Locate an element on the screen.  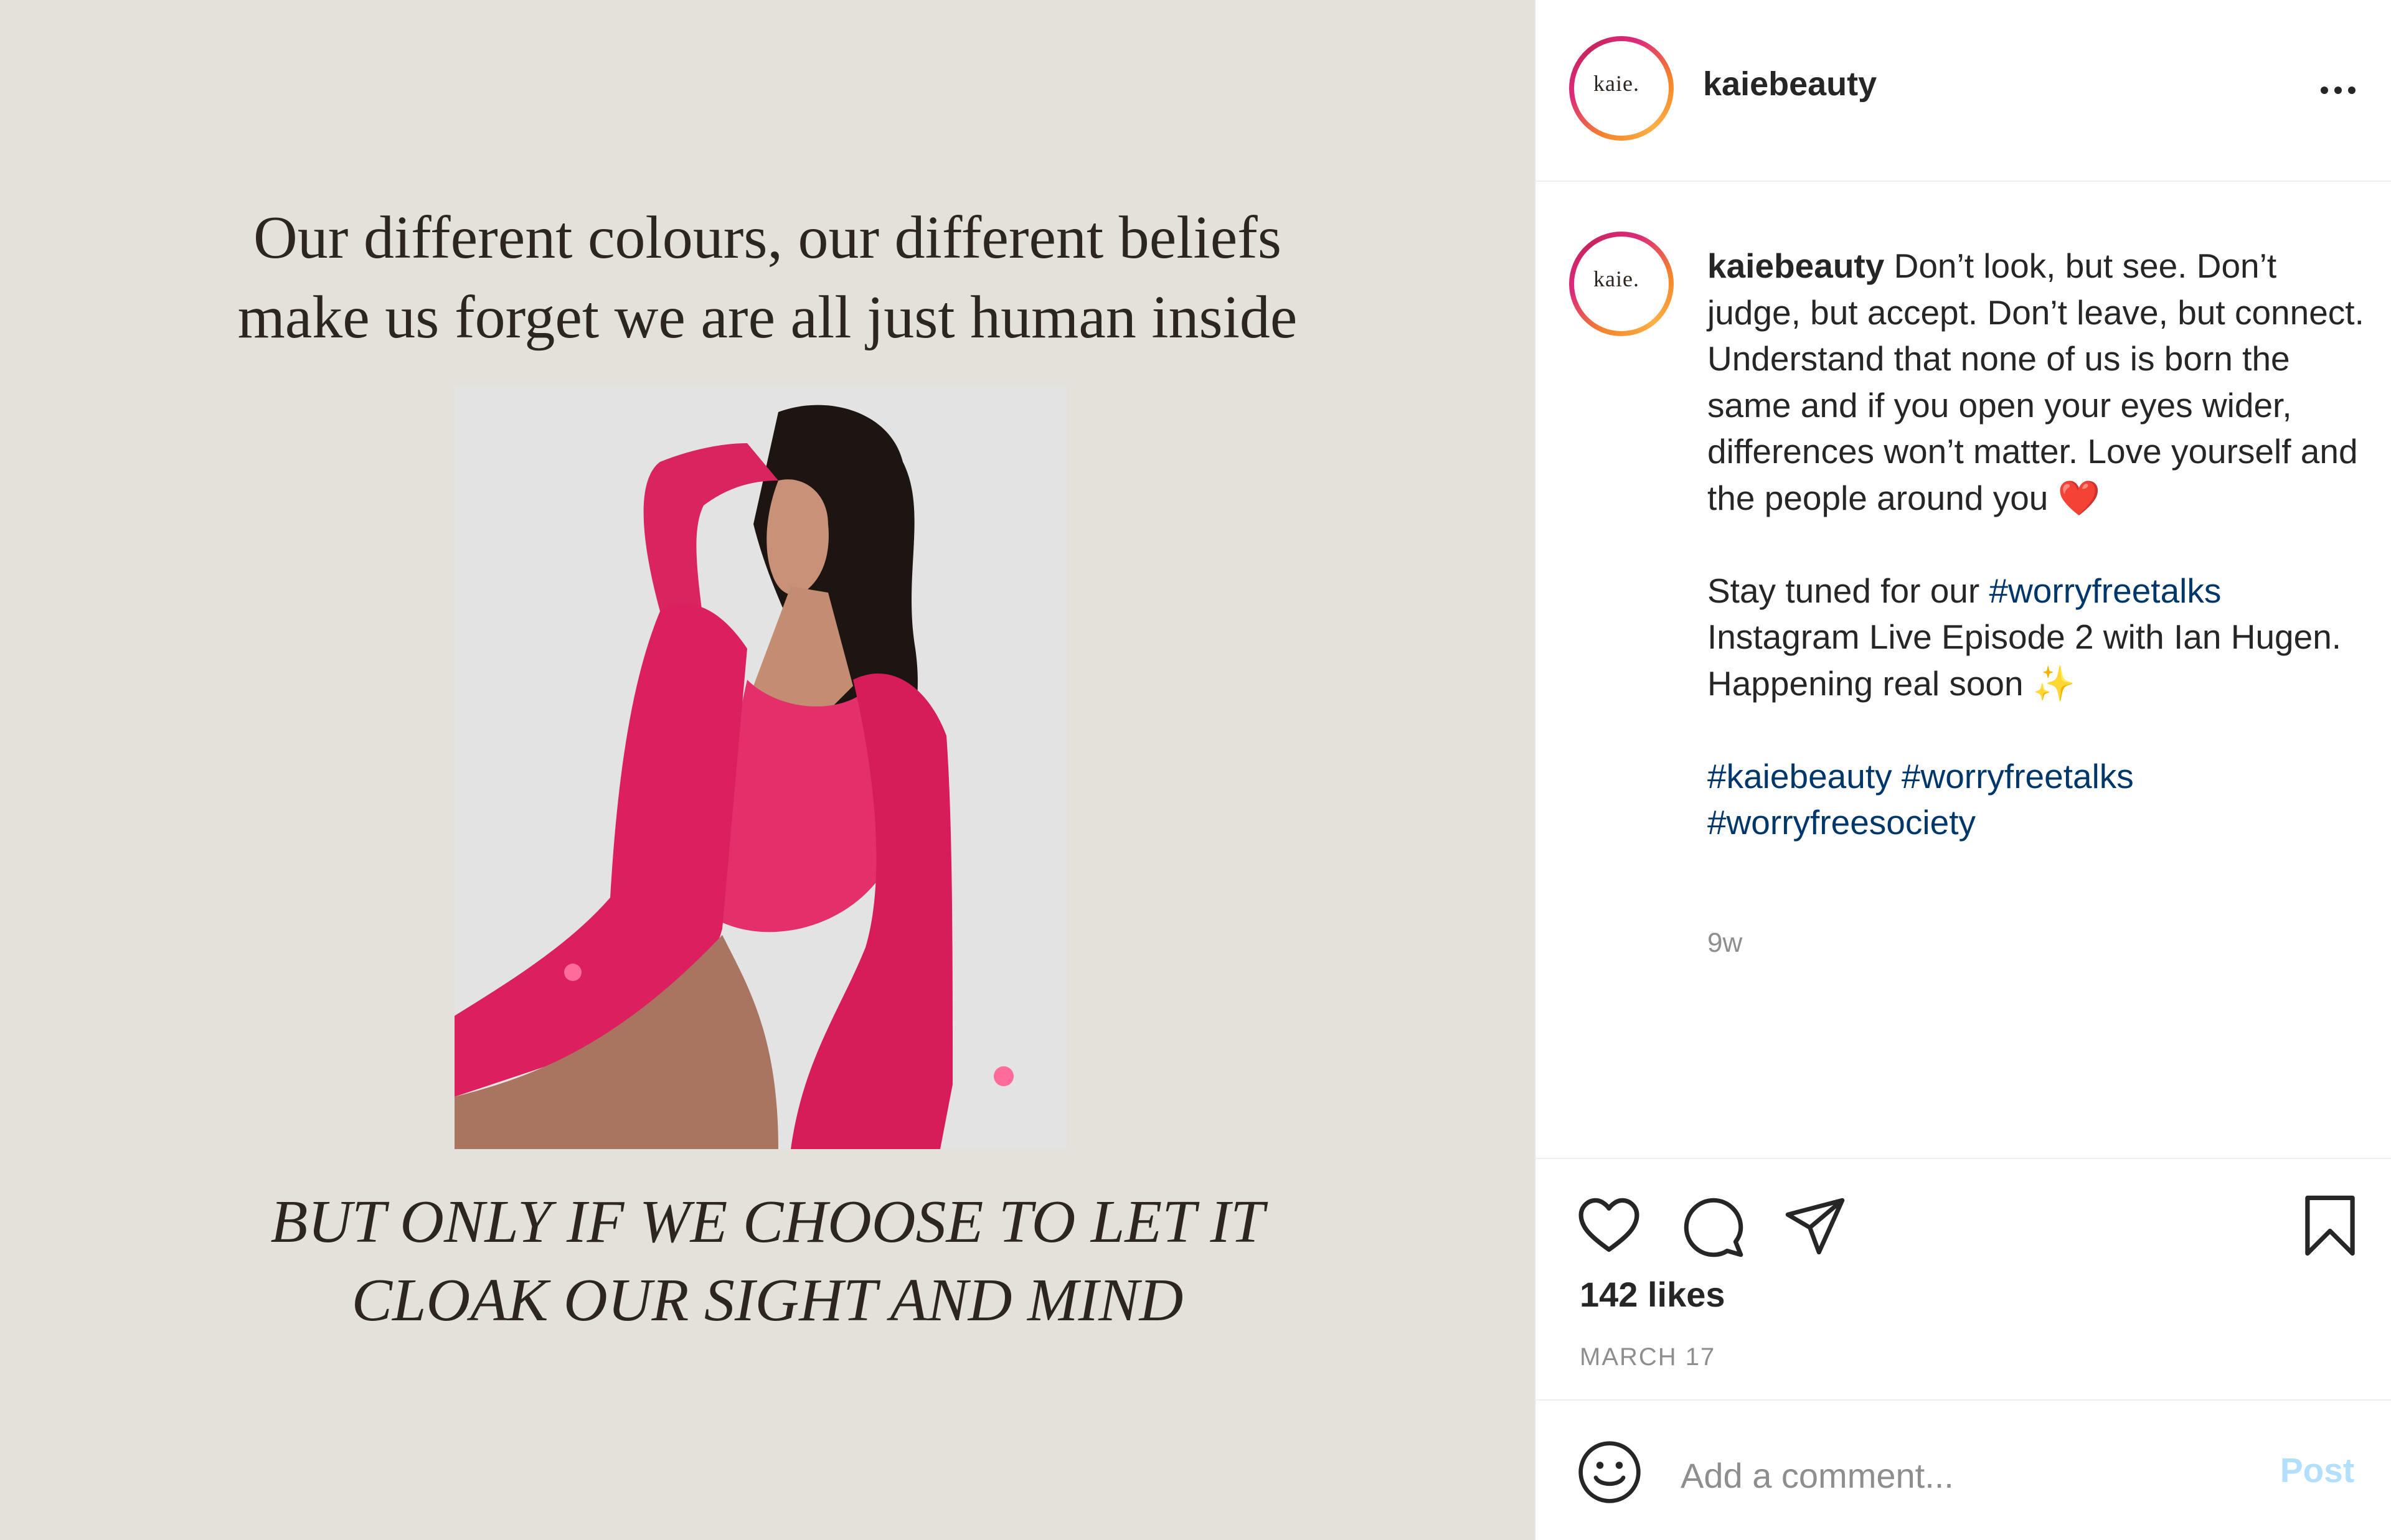
sparkles-emoji-icon: ✨ is located at coordinates (2054, 683).